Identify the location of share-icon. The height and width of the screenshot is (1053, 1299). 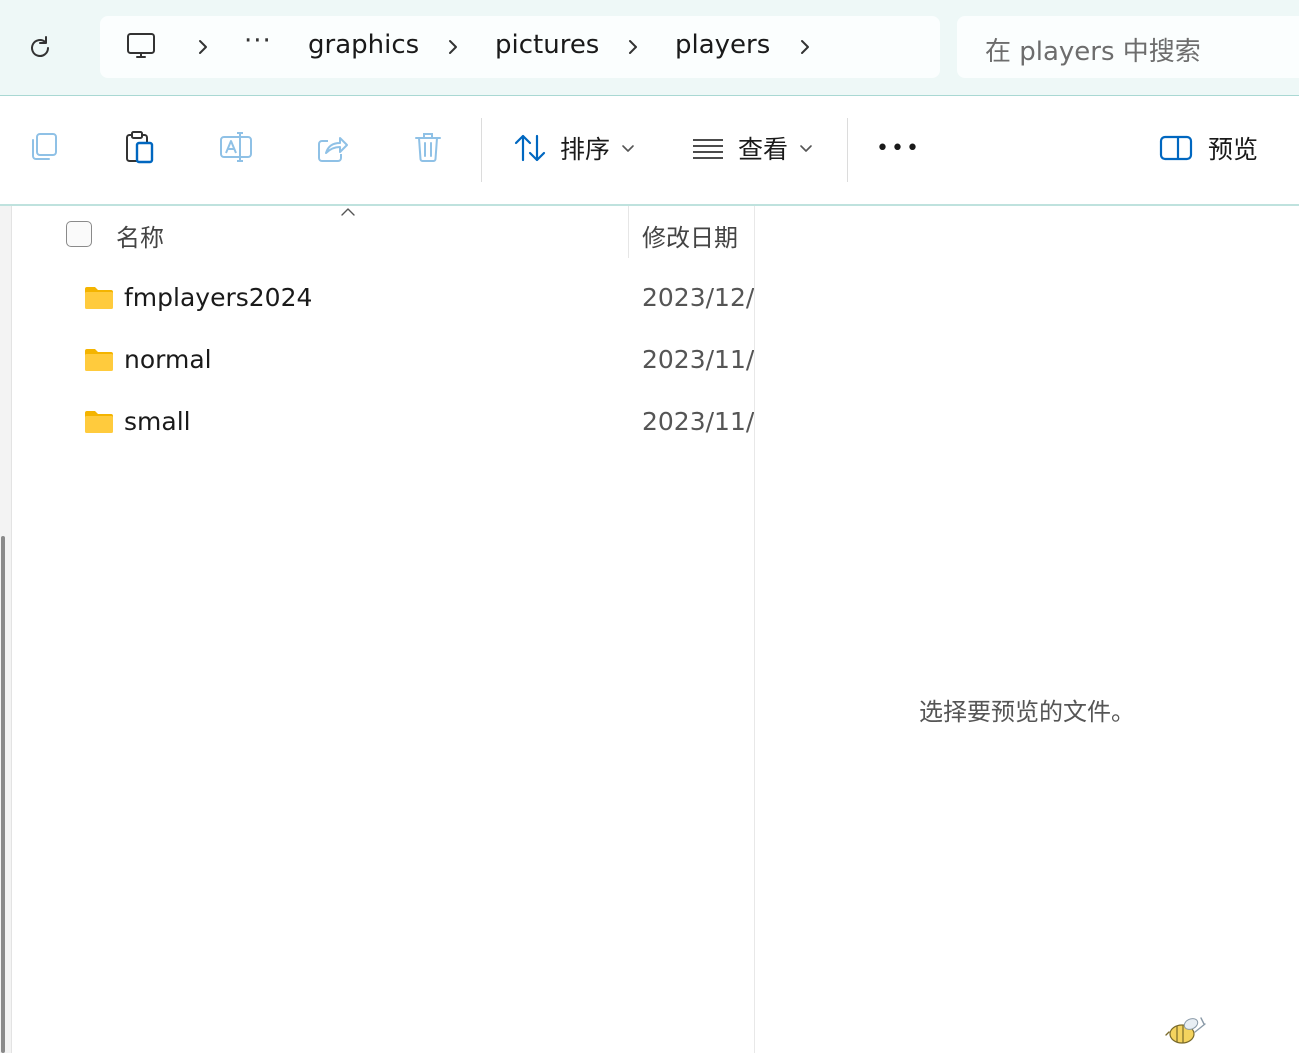
(332, 147).